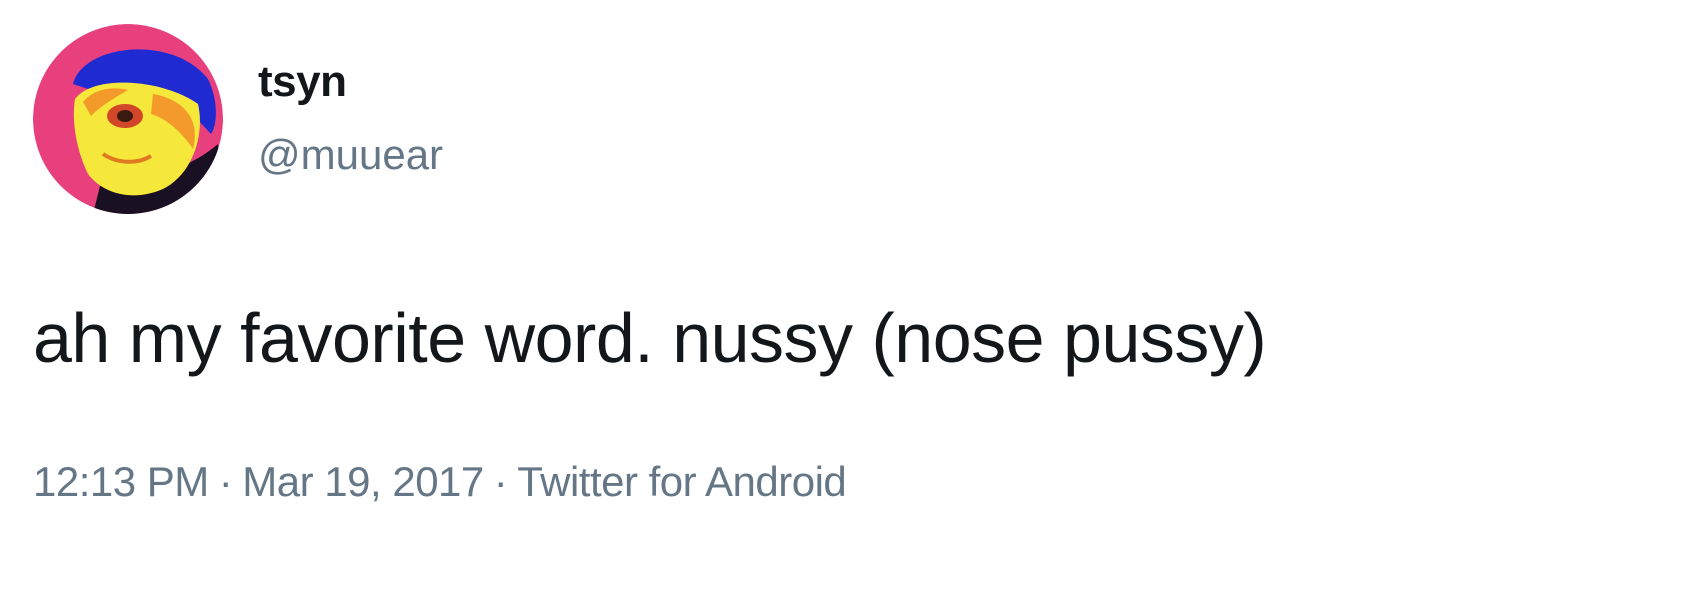 The width and height of the screenshot is (1690, 600). I want to click on tweet-time: 12:13 PM, so click(121, 481).